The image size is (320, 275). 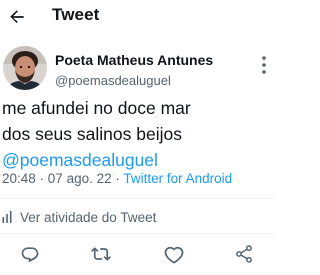 What do you see at coordinates (96, 108) in the screenshot?
I see `tweet-text-line: me afundei no doce mar` at bounding box center [96, 108].